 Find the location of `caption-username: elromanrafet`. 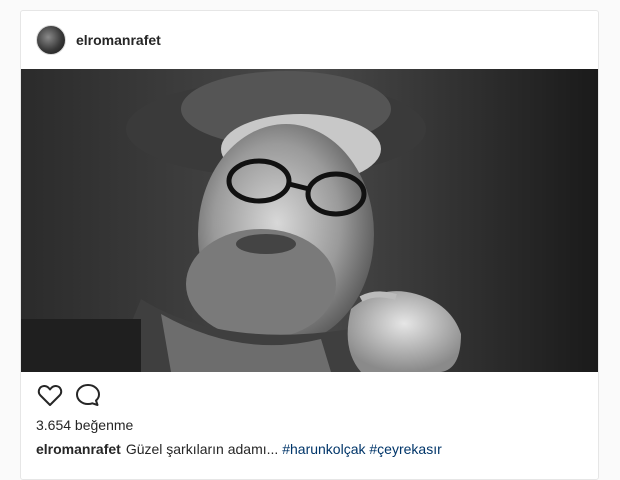

caption-username: elromanrafet is located at coordinates (78, 449).